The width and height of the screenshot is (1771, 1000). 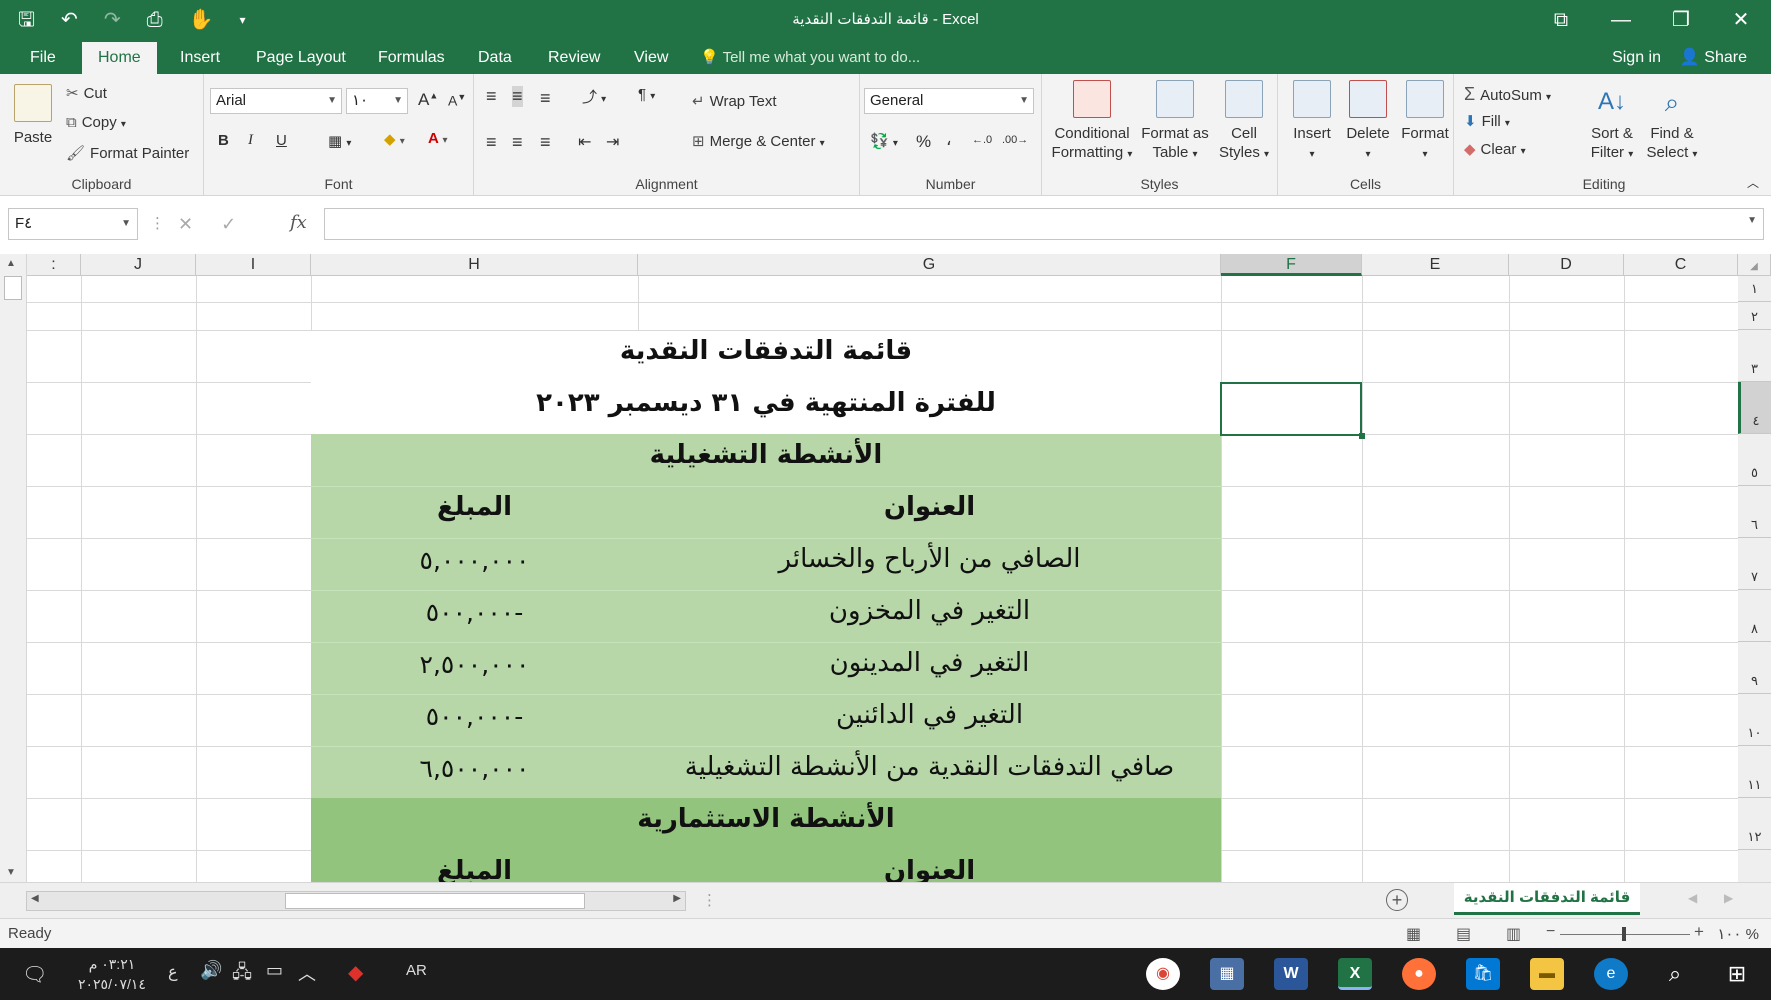 I want to click on align-right-icon: ≡, so click(x=545, y=142).